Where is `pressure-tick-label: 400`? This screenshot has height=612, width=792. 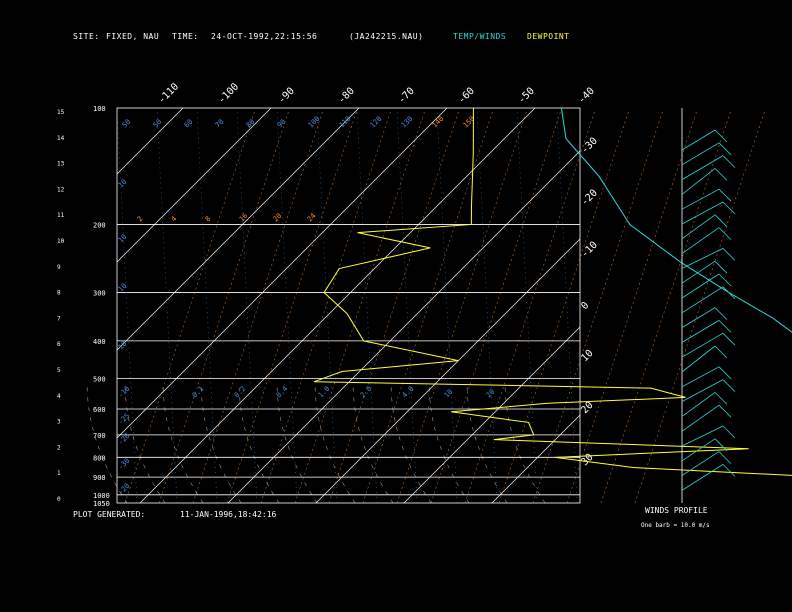 pressure-tick-label: 400 is located at coordinates (99, 342).